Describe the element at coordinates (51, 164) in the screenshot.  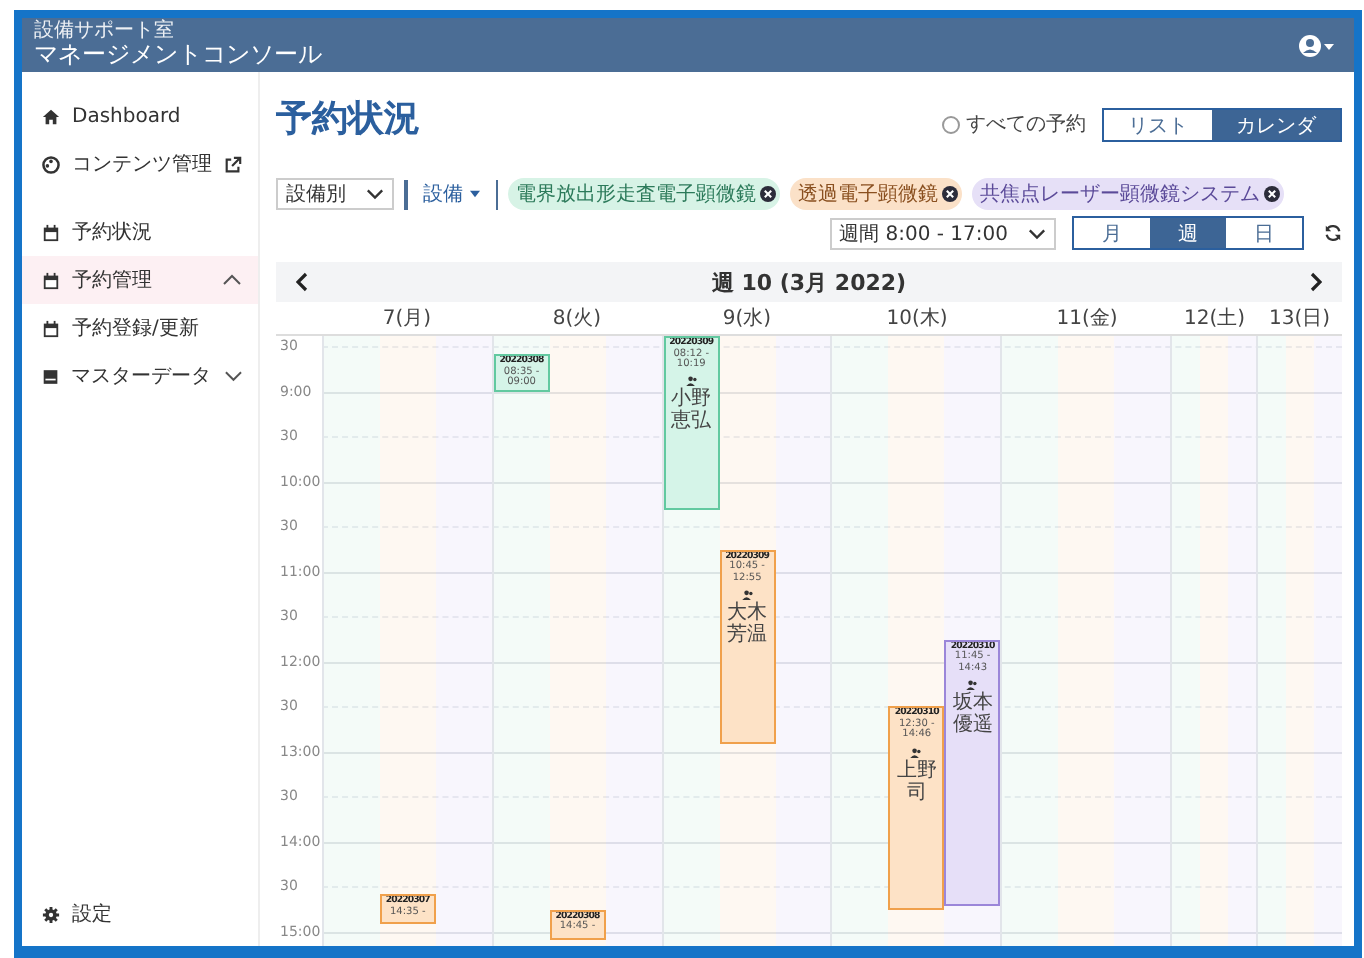
I see `palette-icon` at that location.